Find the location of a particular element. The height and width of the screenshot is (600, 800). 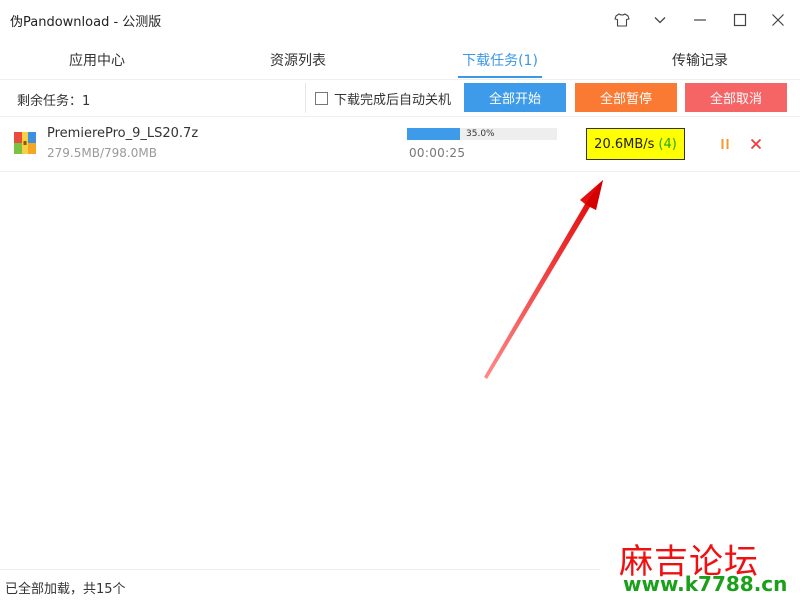

thread-count: (4) is located at coordinates (667, 144).